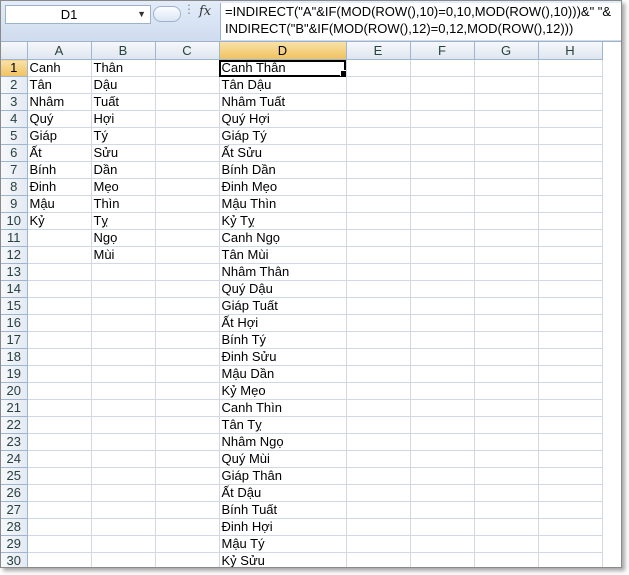 This screenshot has width=629, height=575. Describe the element at coordinates (283, 153) in the screenshot. I see `cell-d6: Ất Sửu` at that location.